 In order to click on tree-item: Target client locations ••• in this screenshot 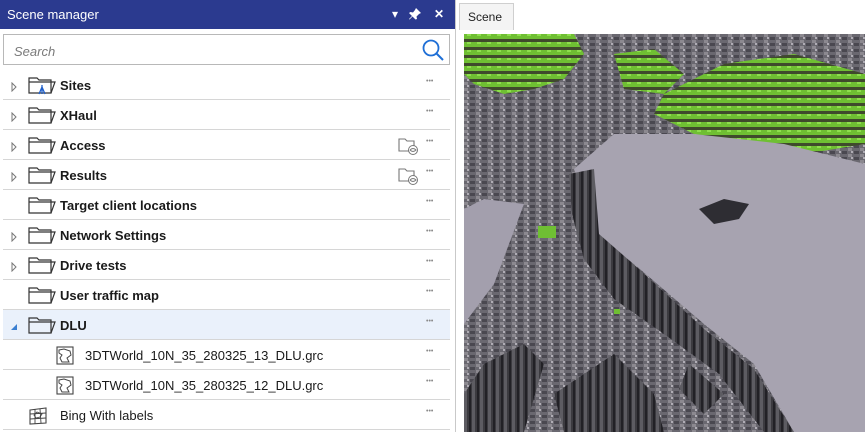, I will do `click(226, 205)`.